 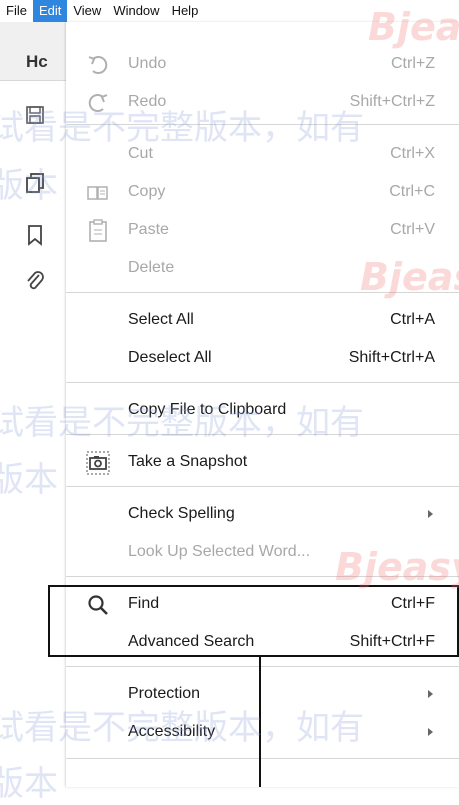 I want to click on home-tab-label: Hc, so click(x=37, y=61).